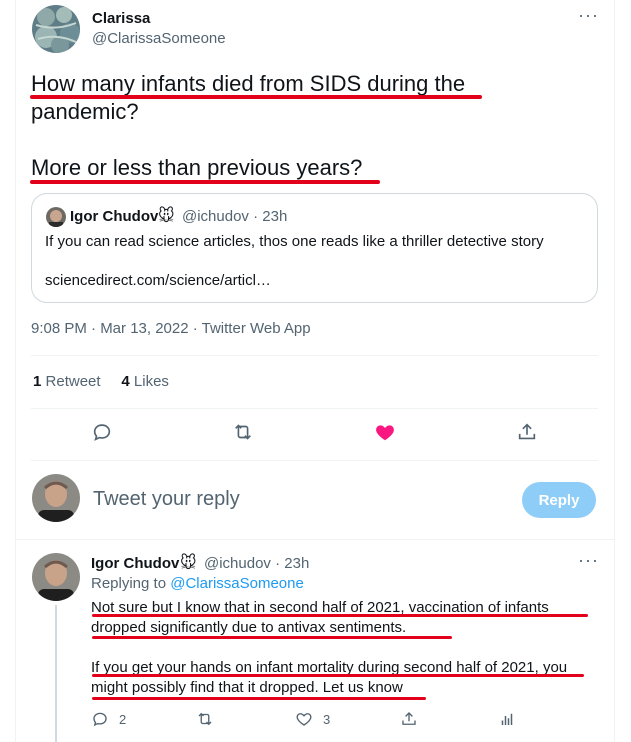 The width and height of the screenshot is (631, 742). Describe the element at coordinates (73, 381) in the screenshot. I see `retweet-label: Retweet` at that location.